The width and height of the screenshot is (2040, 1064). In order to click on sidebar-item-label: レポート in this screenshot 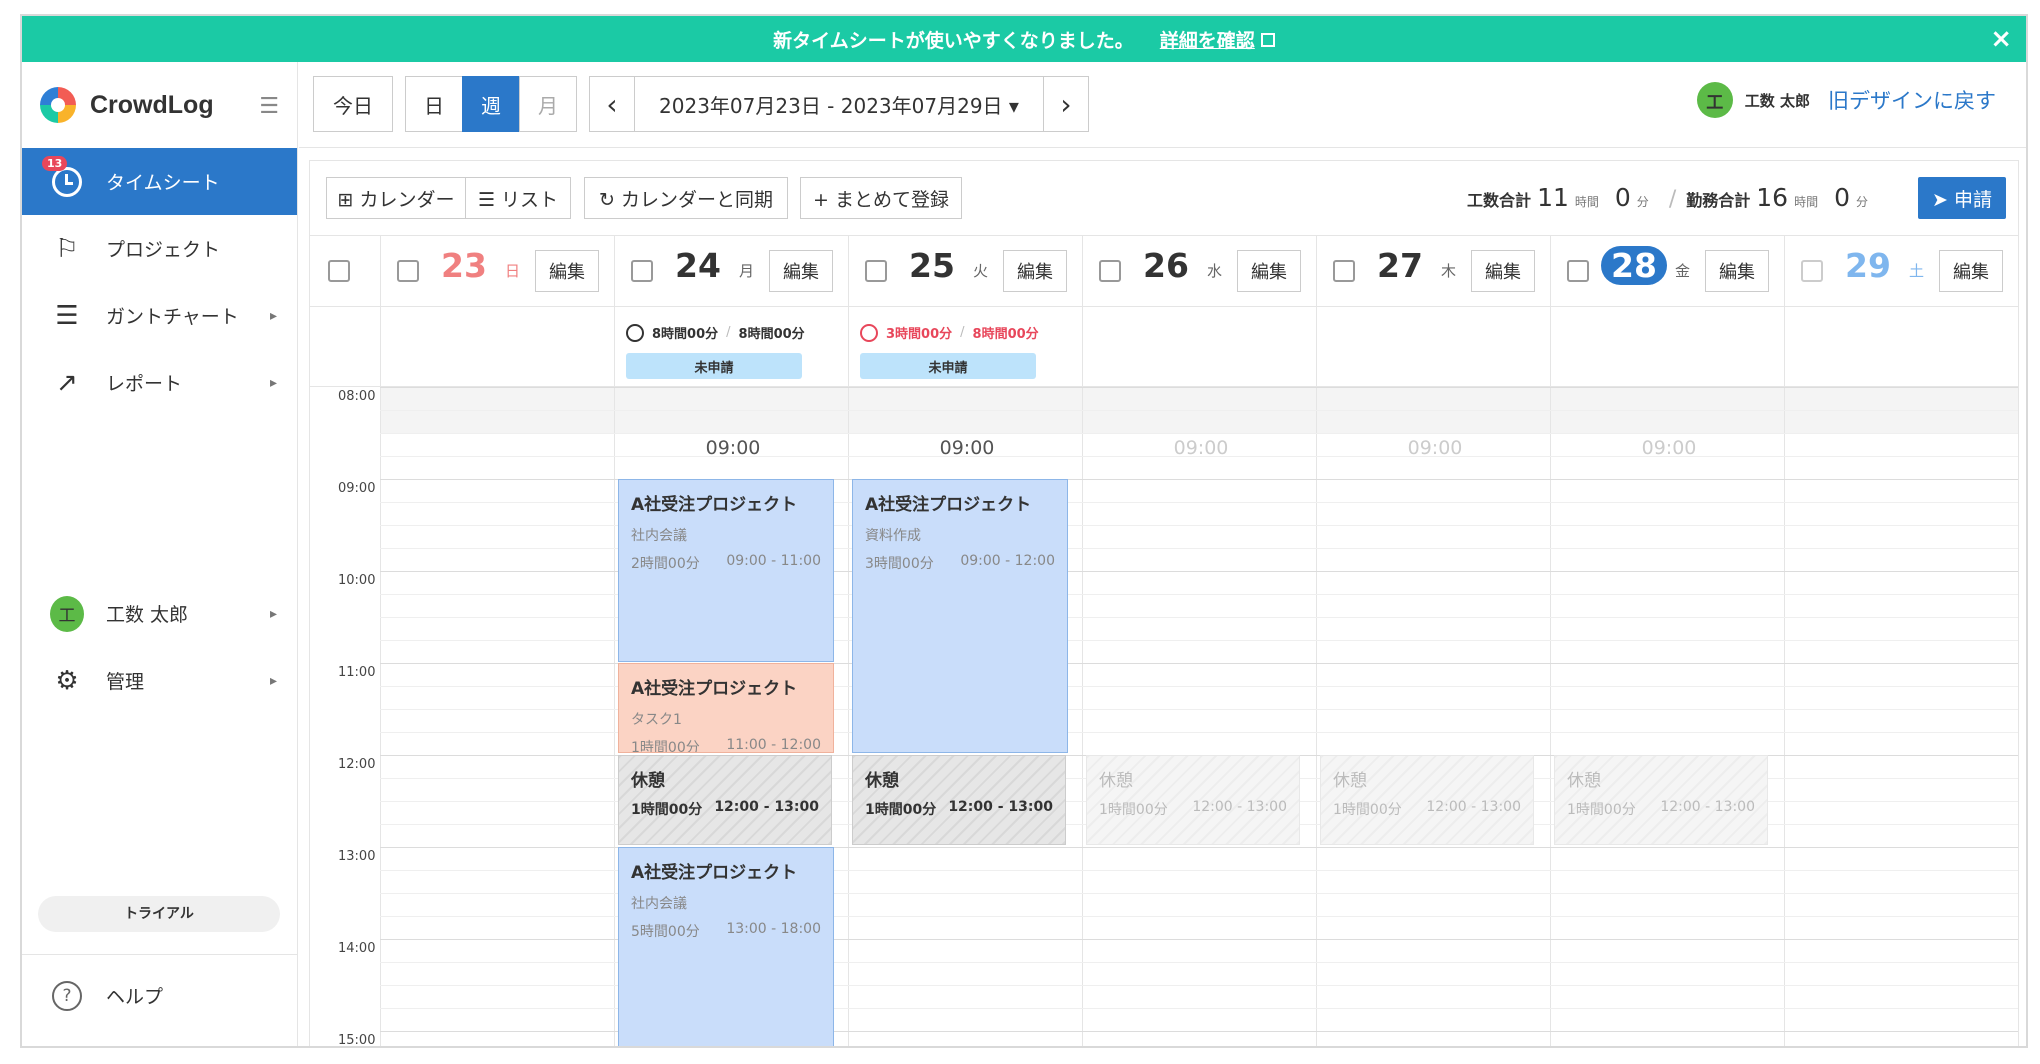, I will do `click(144, 384)`.